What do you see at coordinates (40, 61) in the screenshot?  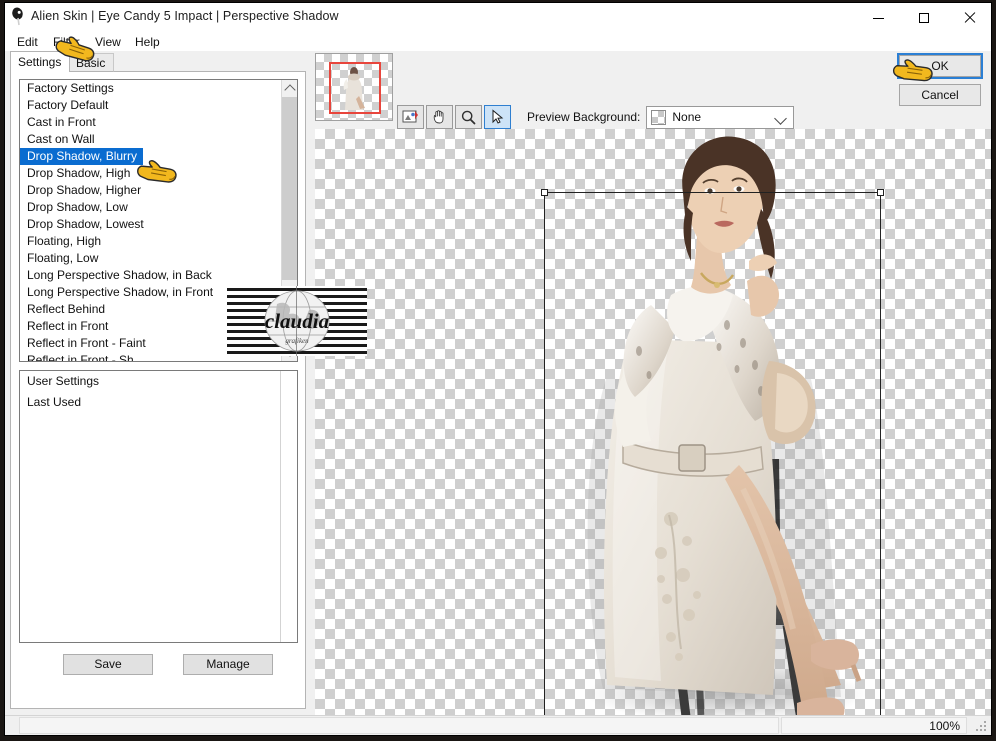 I see `tab-settings: Settings` at bounding box center [40, 61].